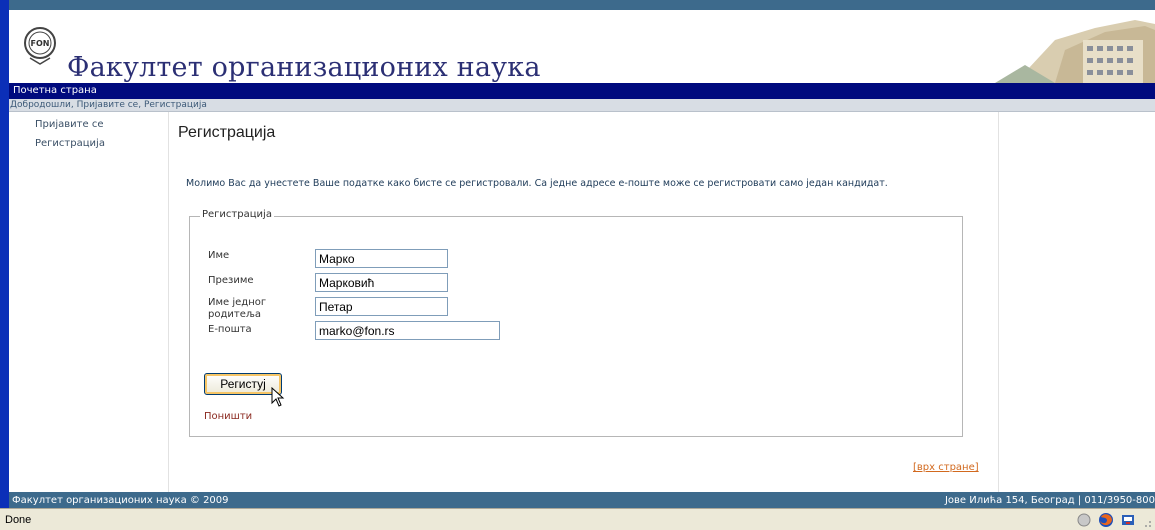  I want to click on window-border, so click(4, 265).